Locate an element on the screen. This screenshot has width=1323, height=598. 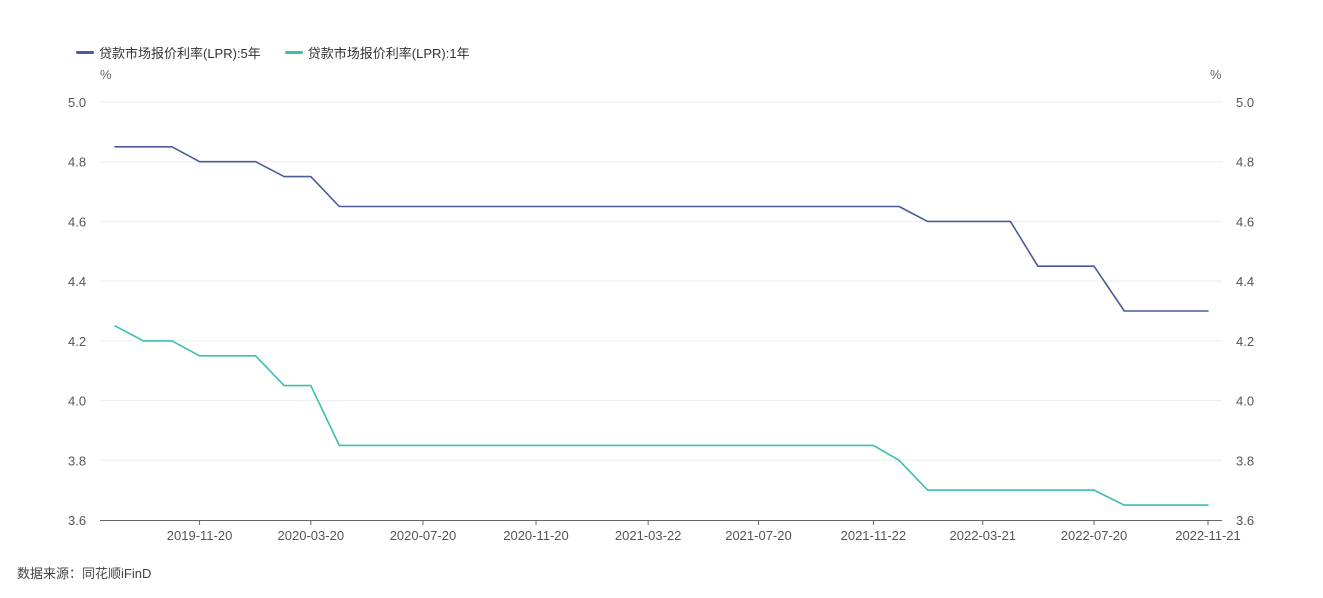
x-tick-label: 2022-07-20 is located at coordinates (1094, 535).